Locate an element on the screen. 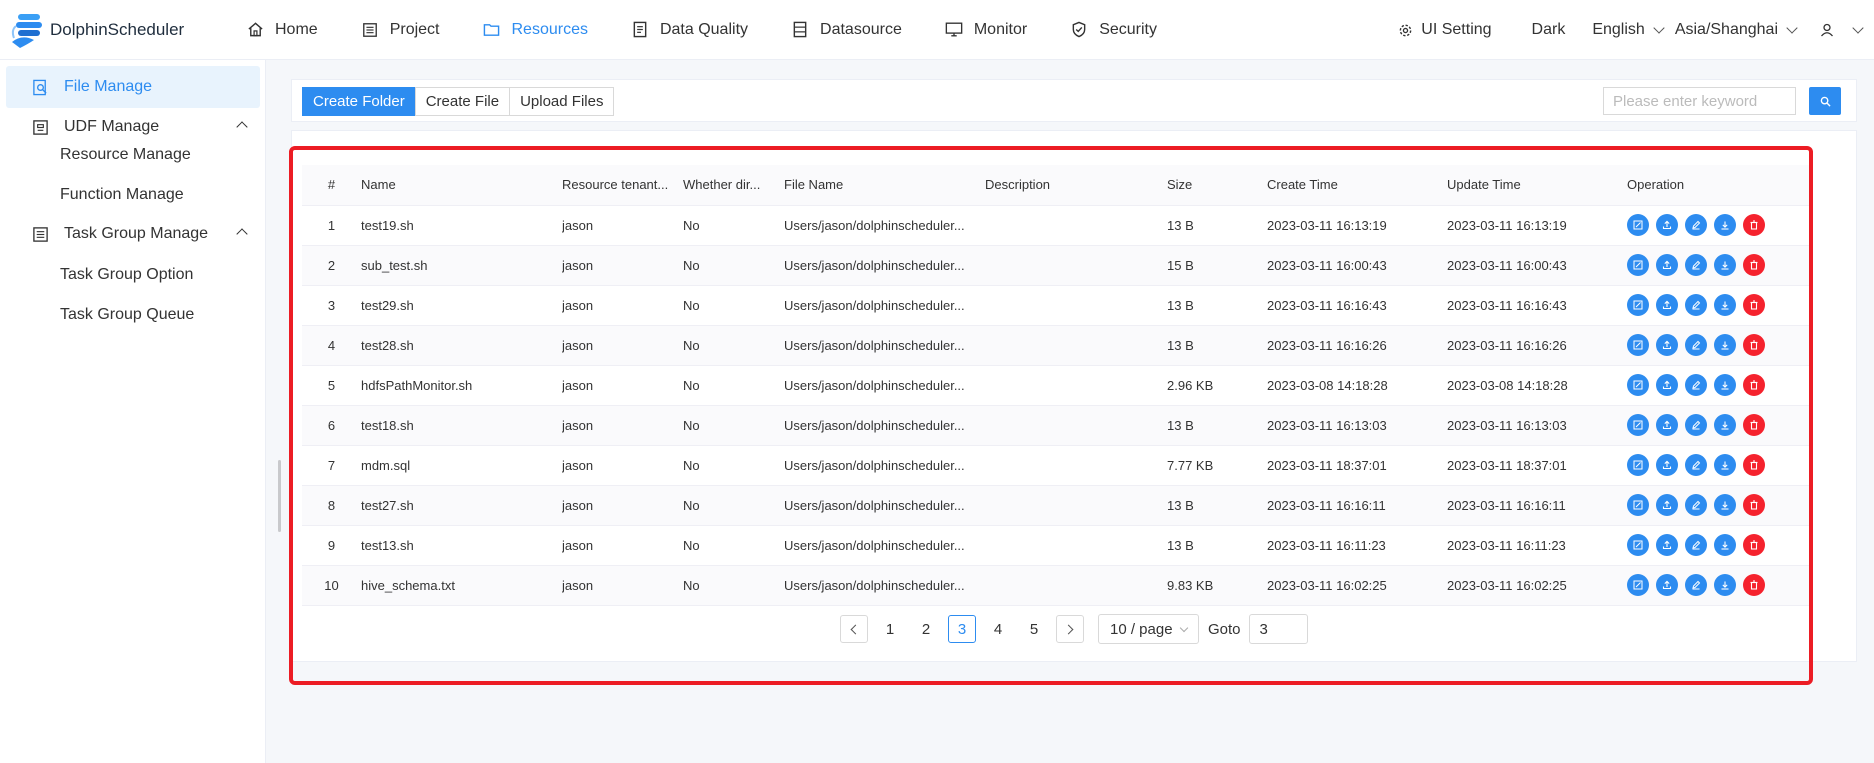 The width and height of the screenshot is (1874, 763). page-5-button: 5 is located at coordinates (1034, 629).